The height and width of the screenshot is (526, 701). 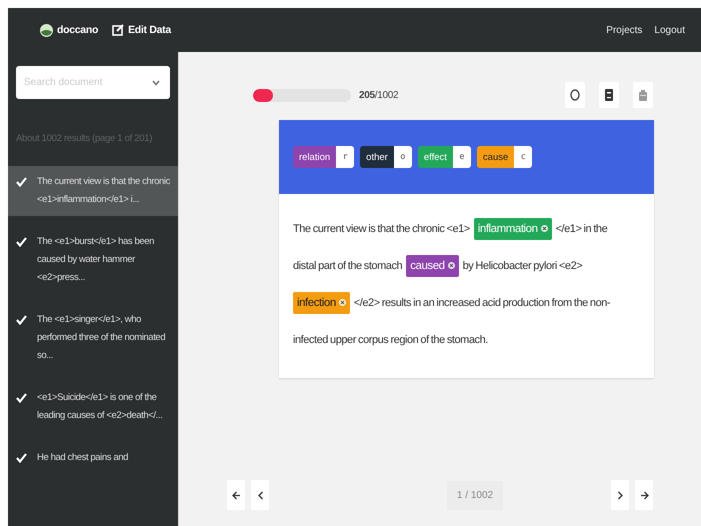 What do you see at coordinates (522, 266) in the screenshot?
I see `document-text: by Helicobacter pylori <e2>` at bounding box center [522, 266].